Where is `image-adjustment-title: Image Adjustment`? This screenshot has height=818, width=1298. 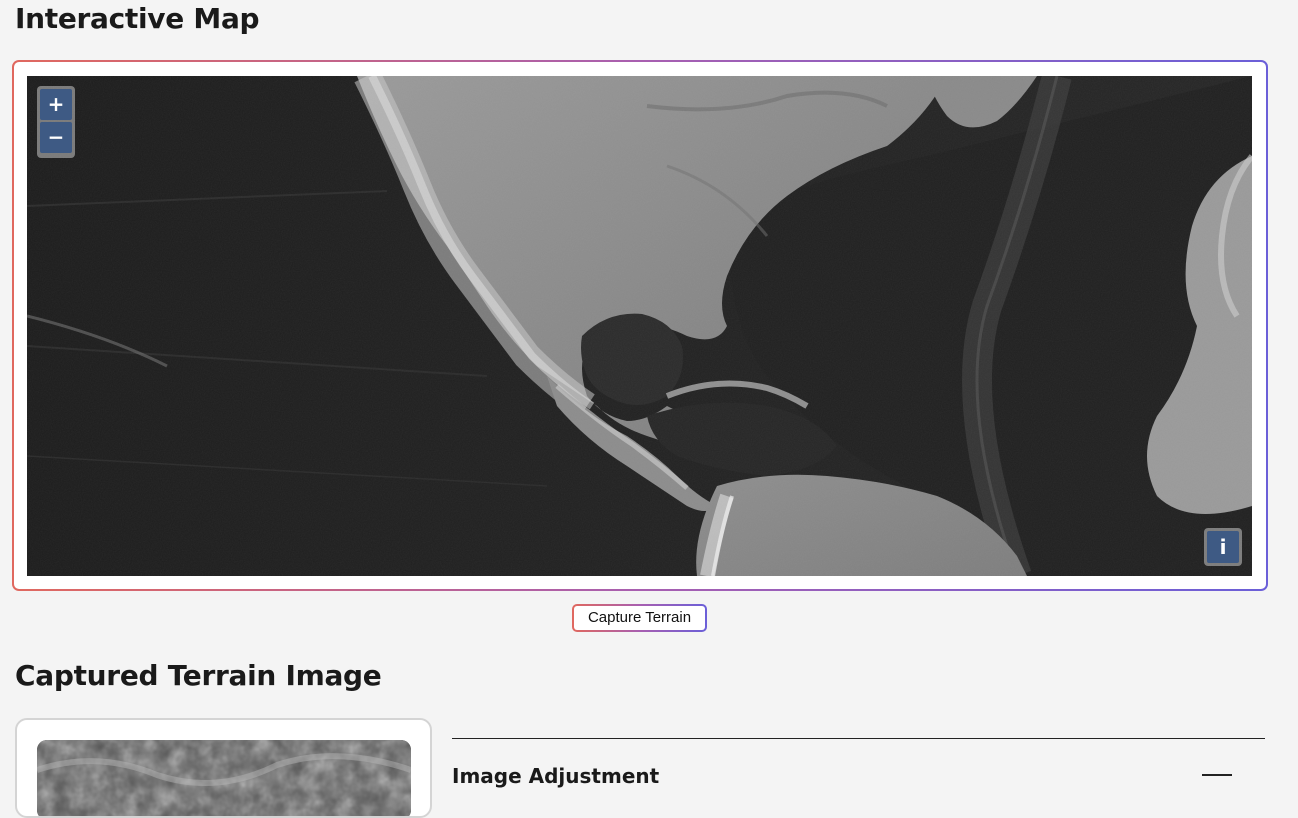 image-adjustment-title: Image Adjustment is located at coordinates (555, 776).